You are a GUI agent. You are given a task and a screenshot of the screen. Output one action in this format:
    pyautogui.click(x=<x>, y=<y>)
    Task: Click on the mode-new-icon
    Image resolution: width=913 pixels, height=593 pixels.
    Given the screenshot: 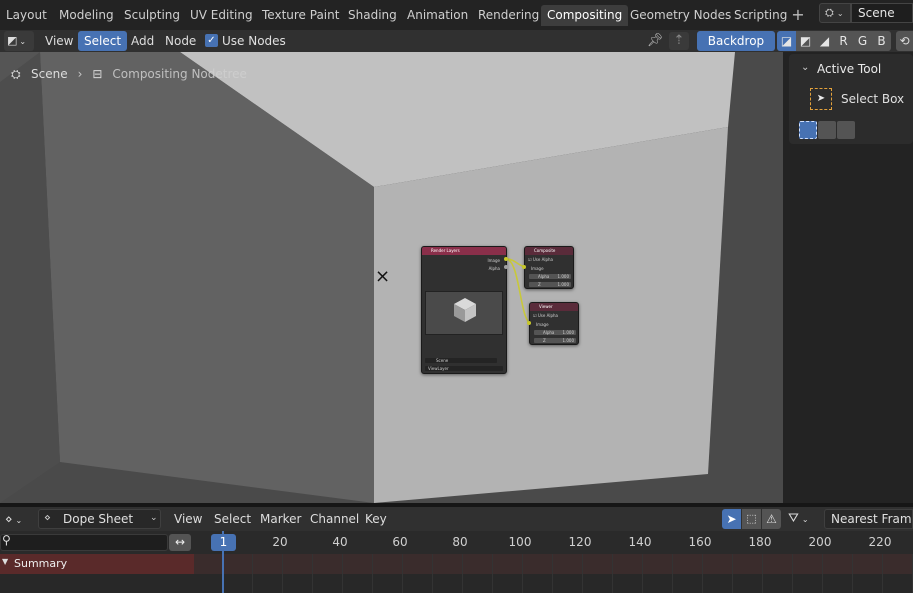 What is the action you would take?
    pyautogui.click(x=808, y=130)
    